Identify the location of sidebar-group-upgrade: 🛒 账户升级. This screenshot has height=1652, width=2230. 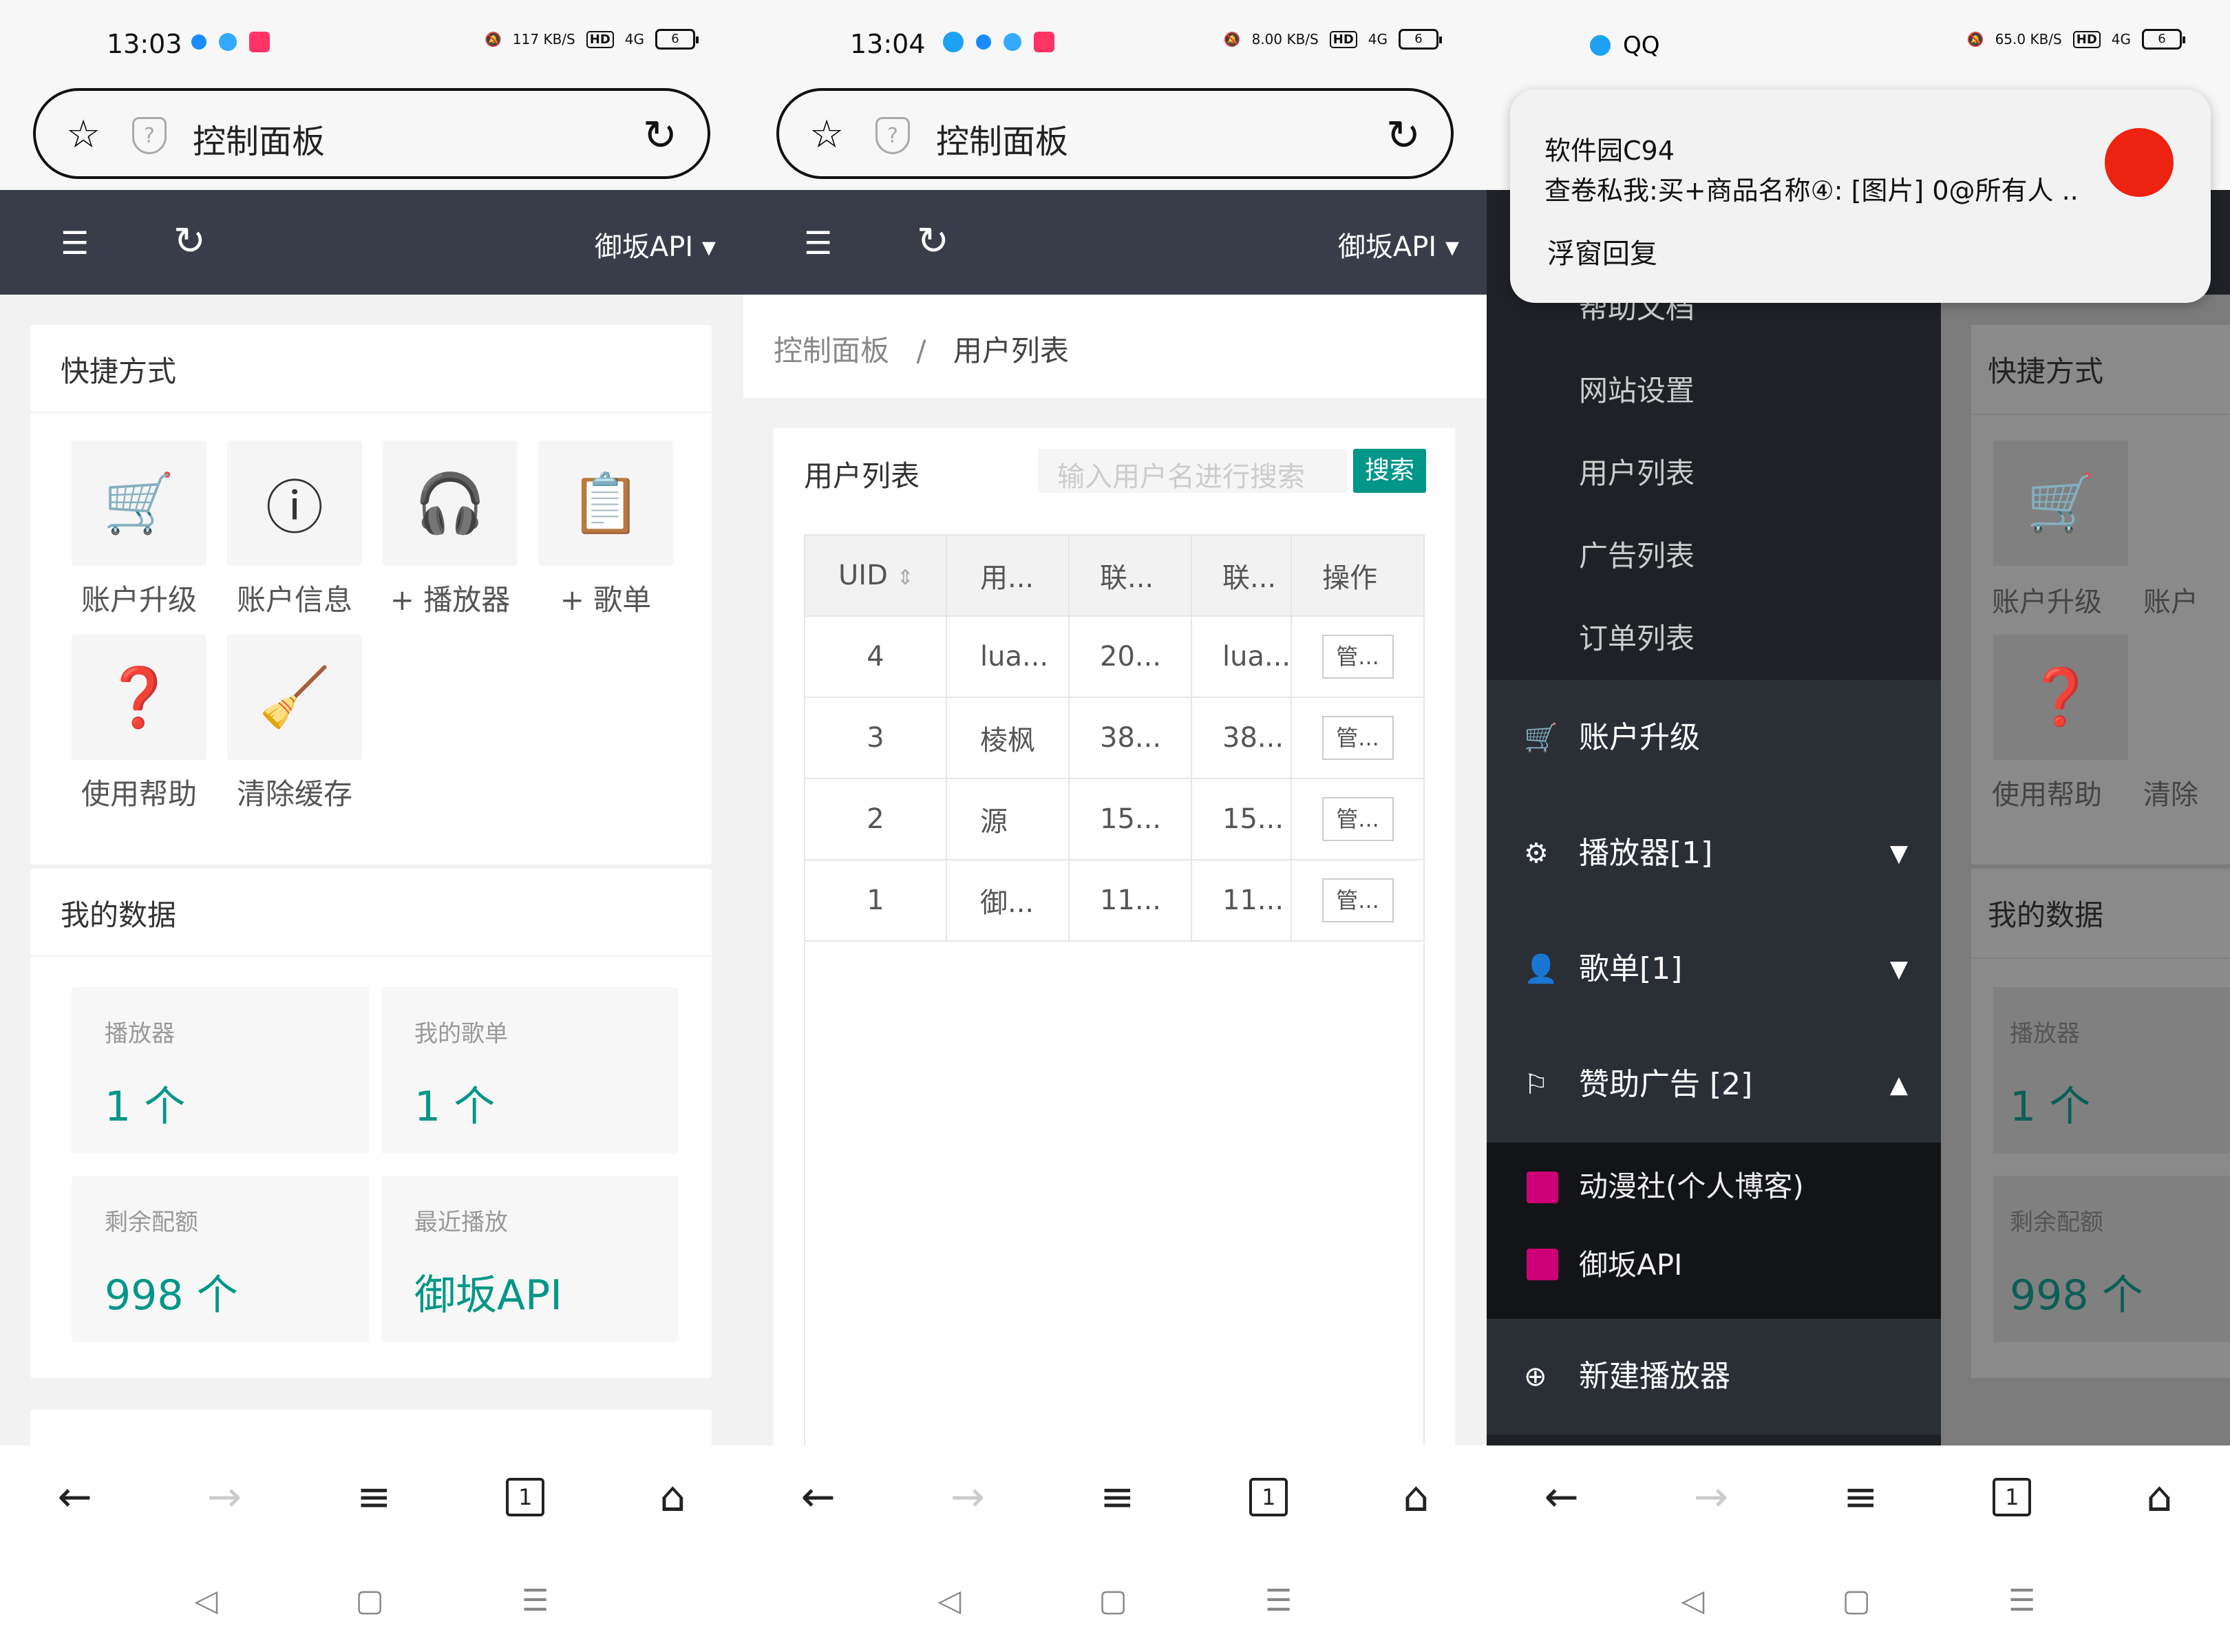
(1714, 738).